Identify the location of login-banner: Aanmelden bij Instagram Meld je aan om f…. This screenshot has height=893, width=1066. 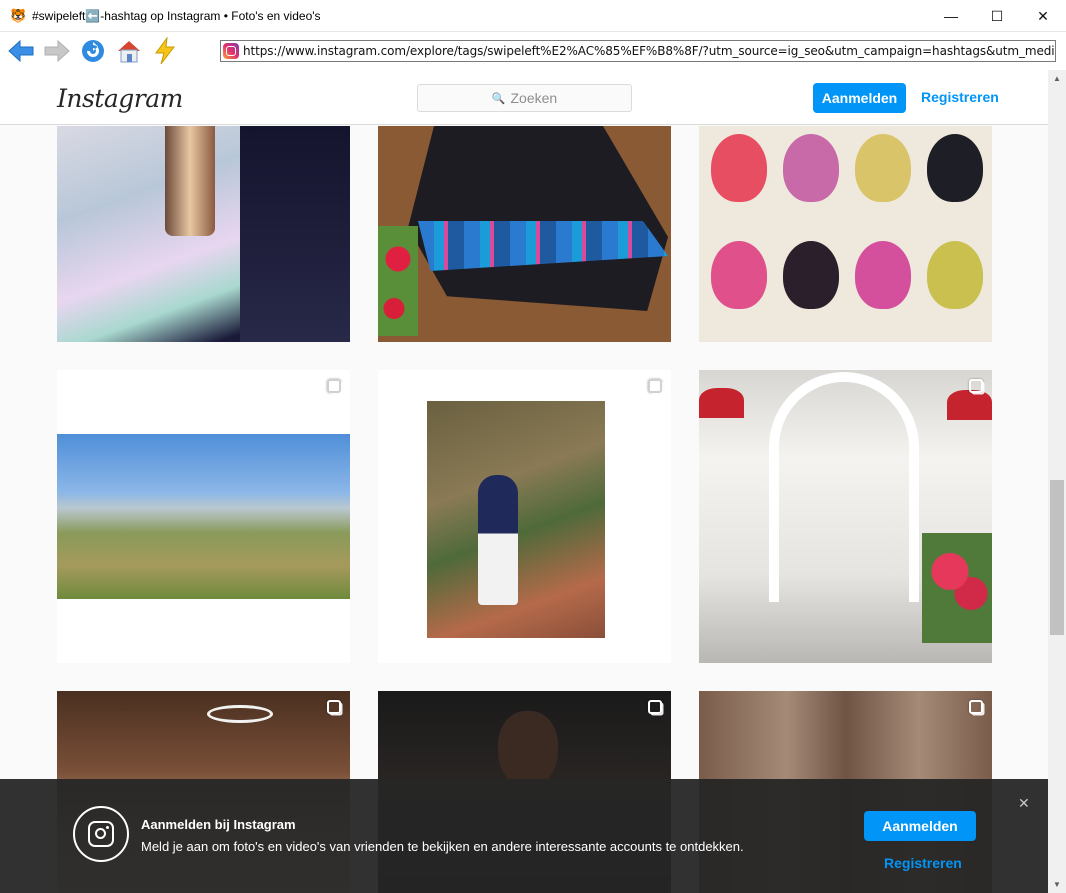
(524, 836).